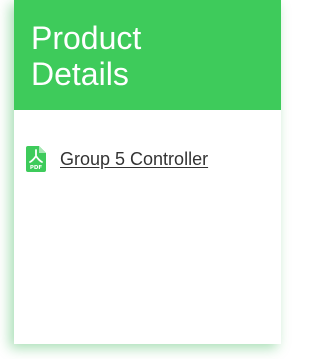 This screenshot has height=359, width=320. Describe the element at coordinates (86, 56) in the screenshot. I see `card-title: Product Details` at that location.